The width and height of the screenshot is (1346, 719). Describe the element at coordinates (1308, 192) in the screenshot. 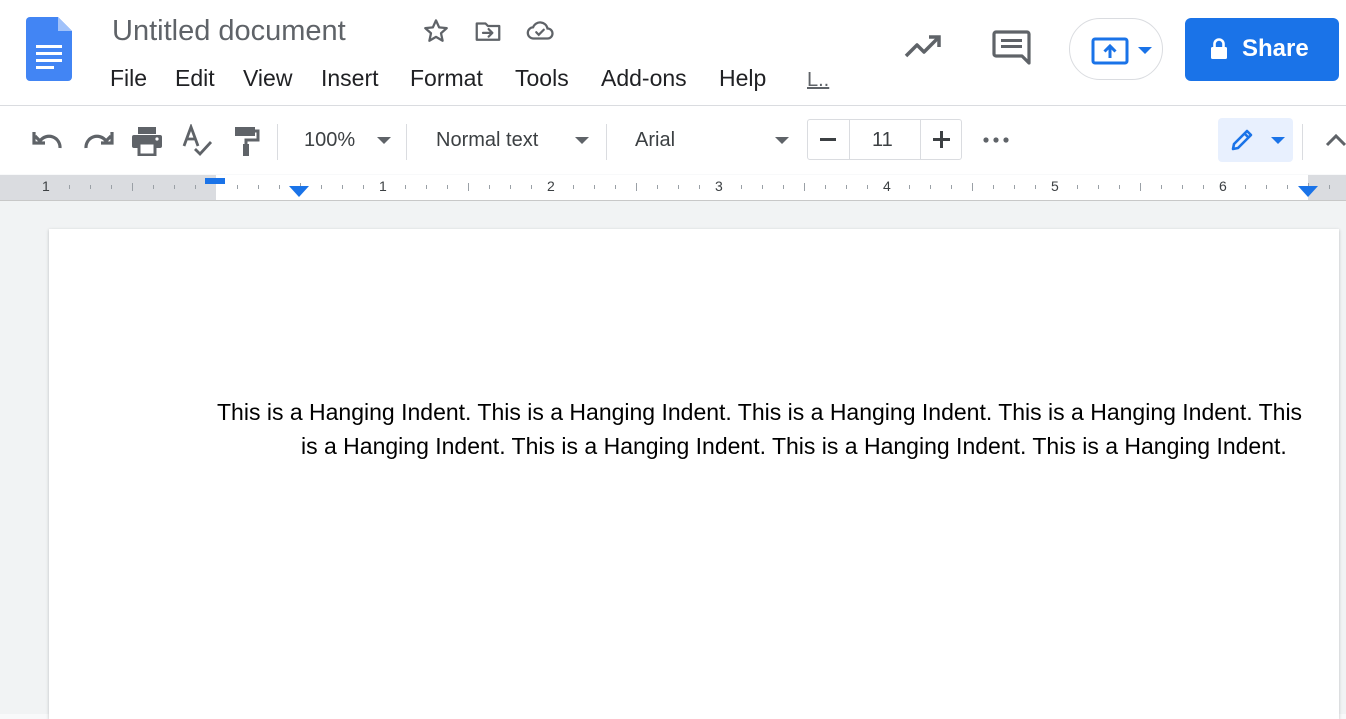

I see `right-indent-marker` at that location.